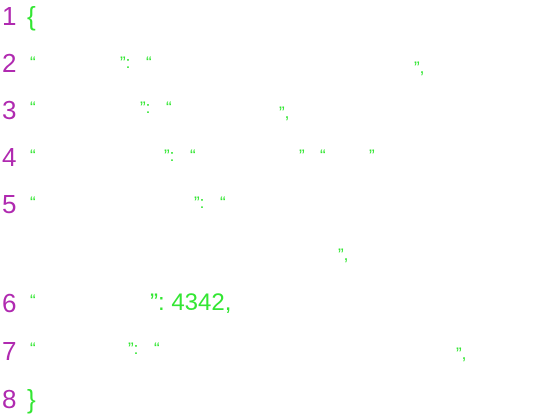 The width and height of the screenshot is (560, 418). Describe the element at coordinates (9, 303) in the screenshot. I see `line-number: 6` at that location.